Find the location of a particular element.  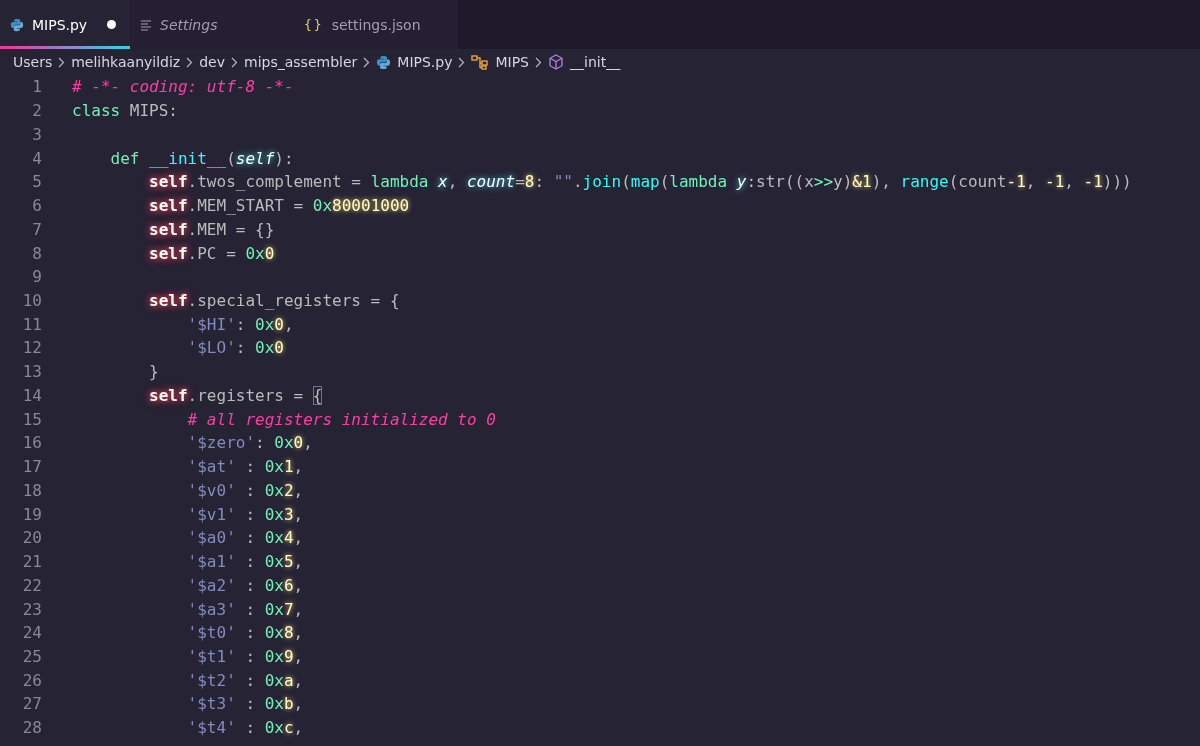

code-line: '$at' : 0x1, is located at coordinates (245, 467).